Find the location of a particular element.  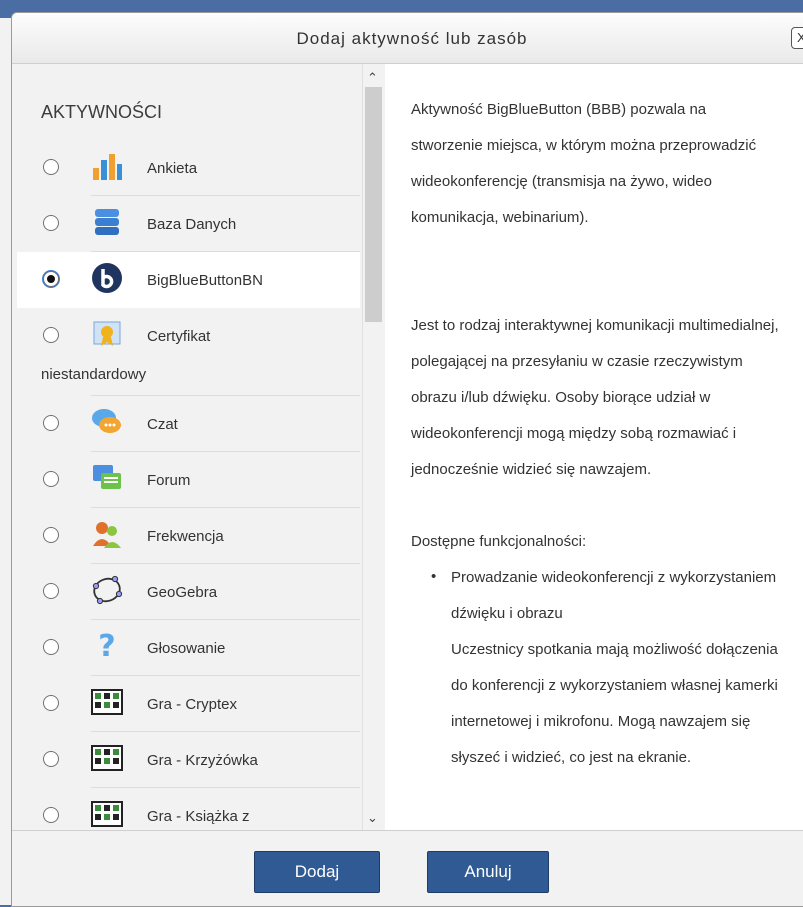

radio-button-selected is located at coordinates (51, 279).